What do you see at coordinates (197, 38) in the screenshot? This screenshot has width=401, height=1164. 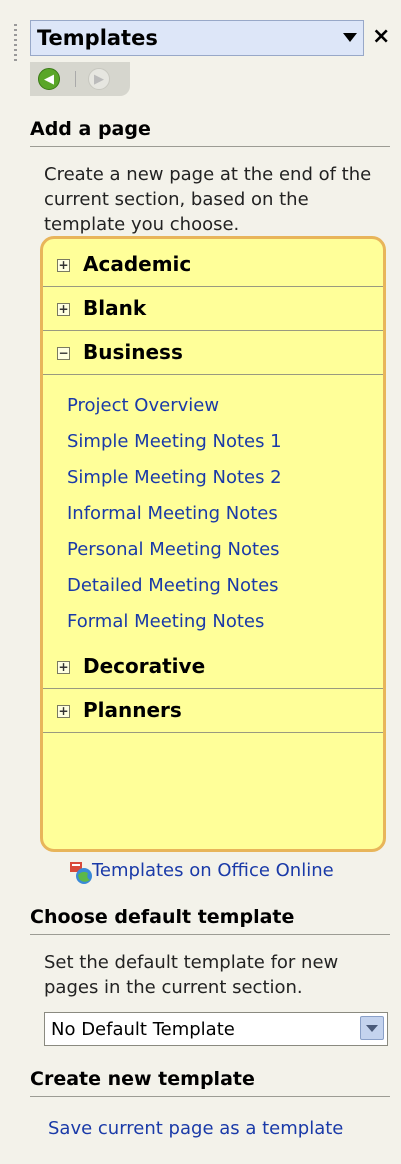 I see `pane-title-menu: Templates` at bounding box center [197, 38].